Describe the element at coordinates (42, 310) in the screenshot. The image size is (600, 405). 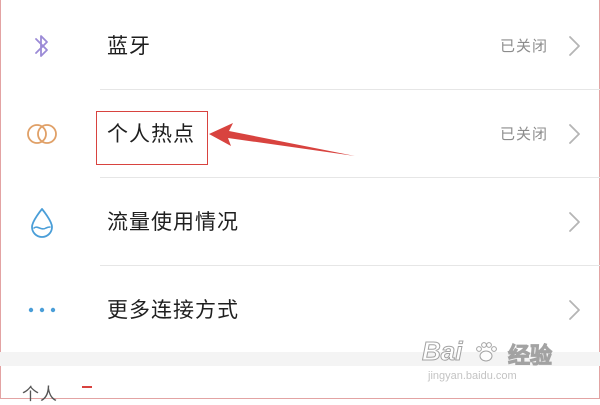
I see `more-icon` at that location.